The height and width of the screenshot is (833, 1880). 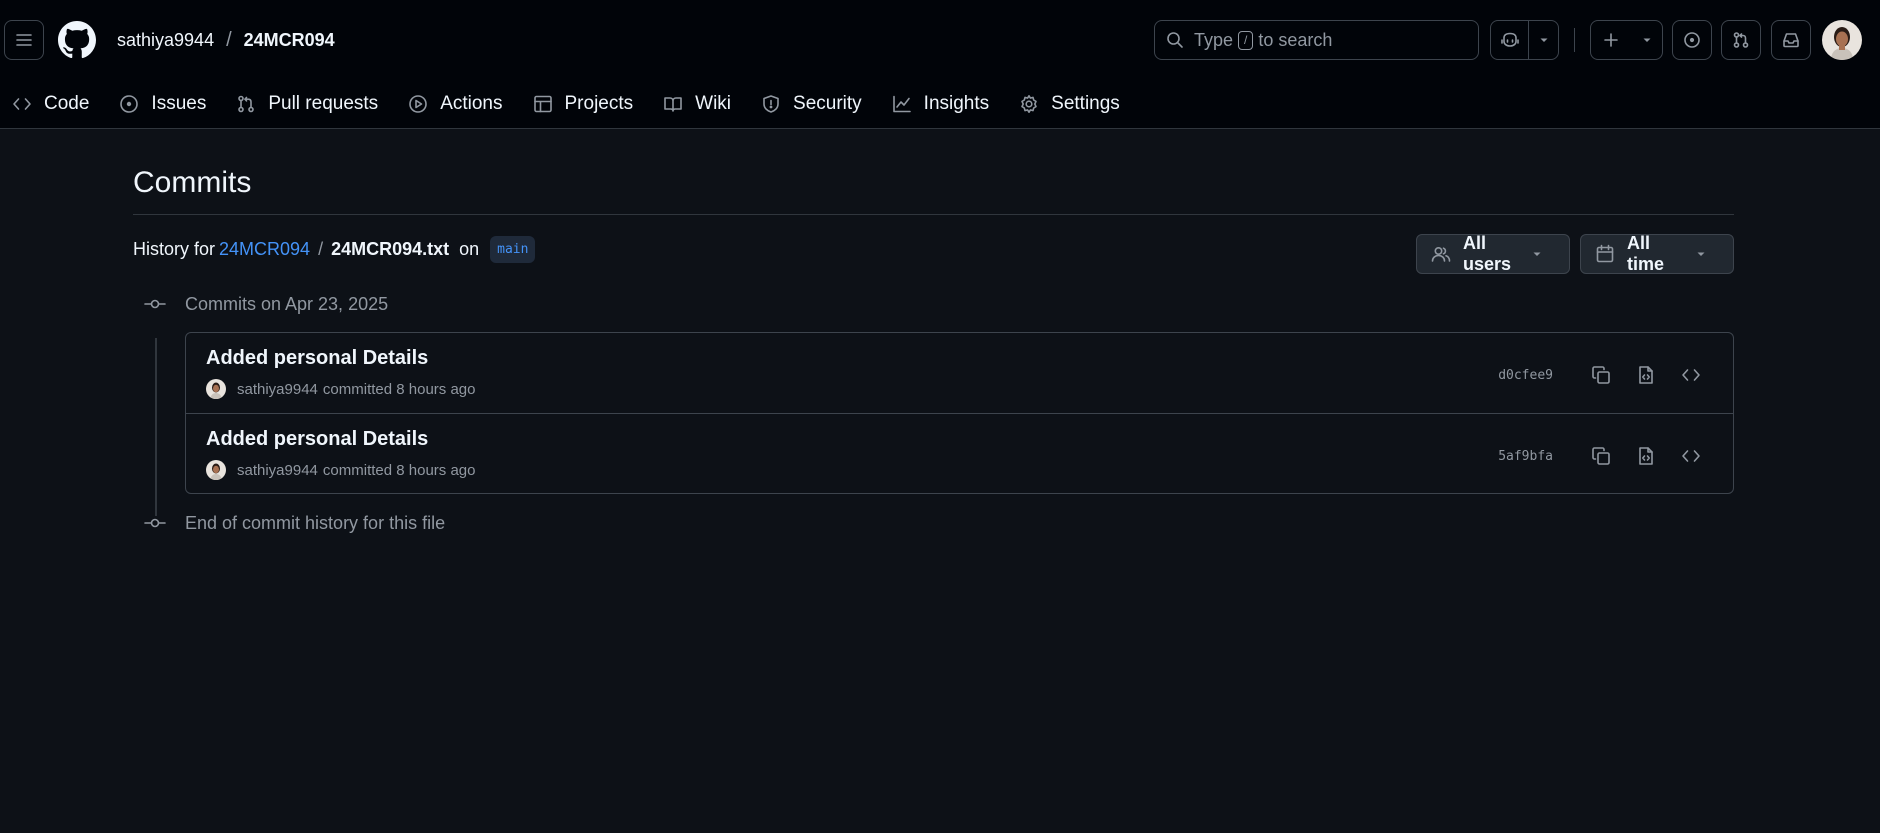 I want to click on search-suffix: to search, so click(x=1295, y=39).